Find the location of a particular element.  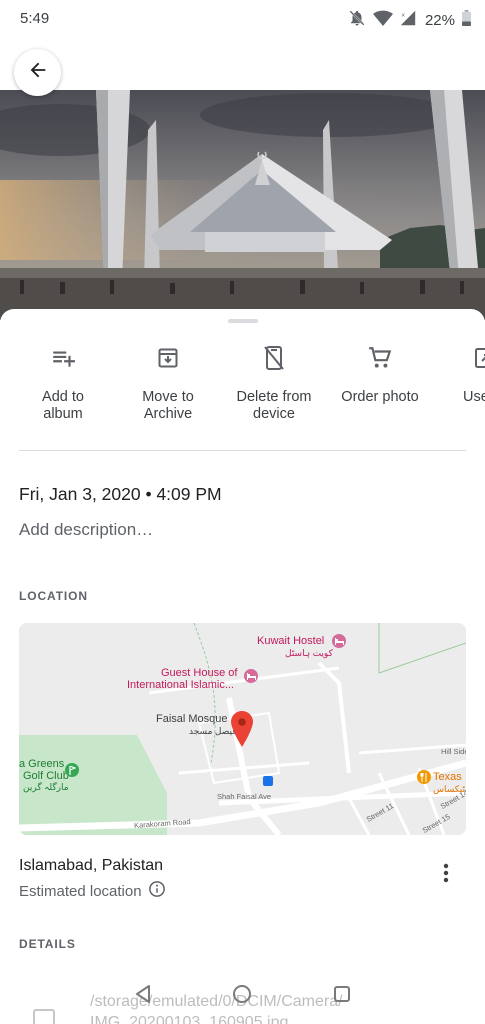

file-path-line2: IMG_20200103_160905.jpg is located at coordinates (189, 1019).